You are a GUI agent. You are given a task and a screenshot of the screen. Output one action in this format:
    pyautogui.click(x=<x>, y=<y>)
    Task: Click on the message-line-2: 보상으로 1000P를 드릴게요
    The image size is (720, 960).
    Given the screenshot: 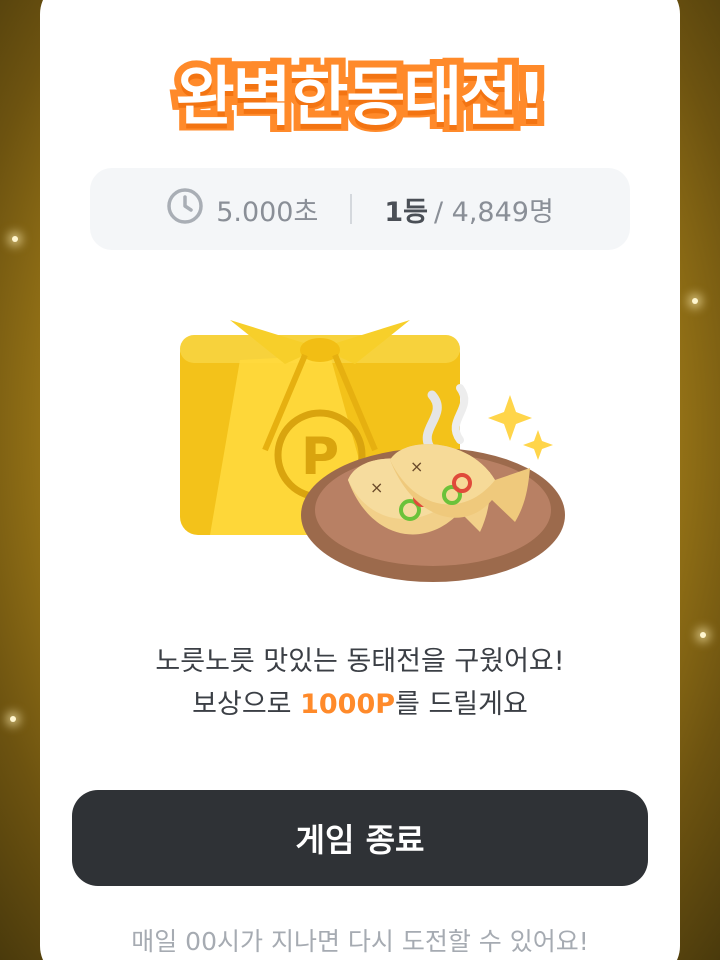 What is the action you would take?
    pyautogui.click(x=360, y=704)
    